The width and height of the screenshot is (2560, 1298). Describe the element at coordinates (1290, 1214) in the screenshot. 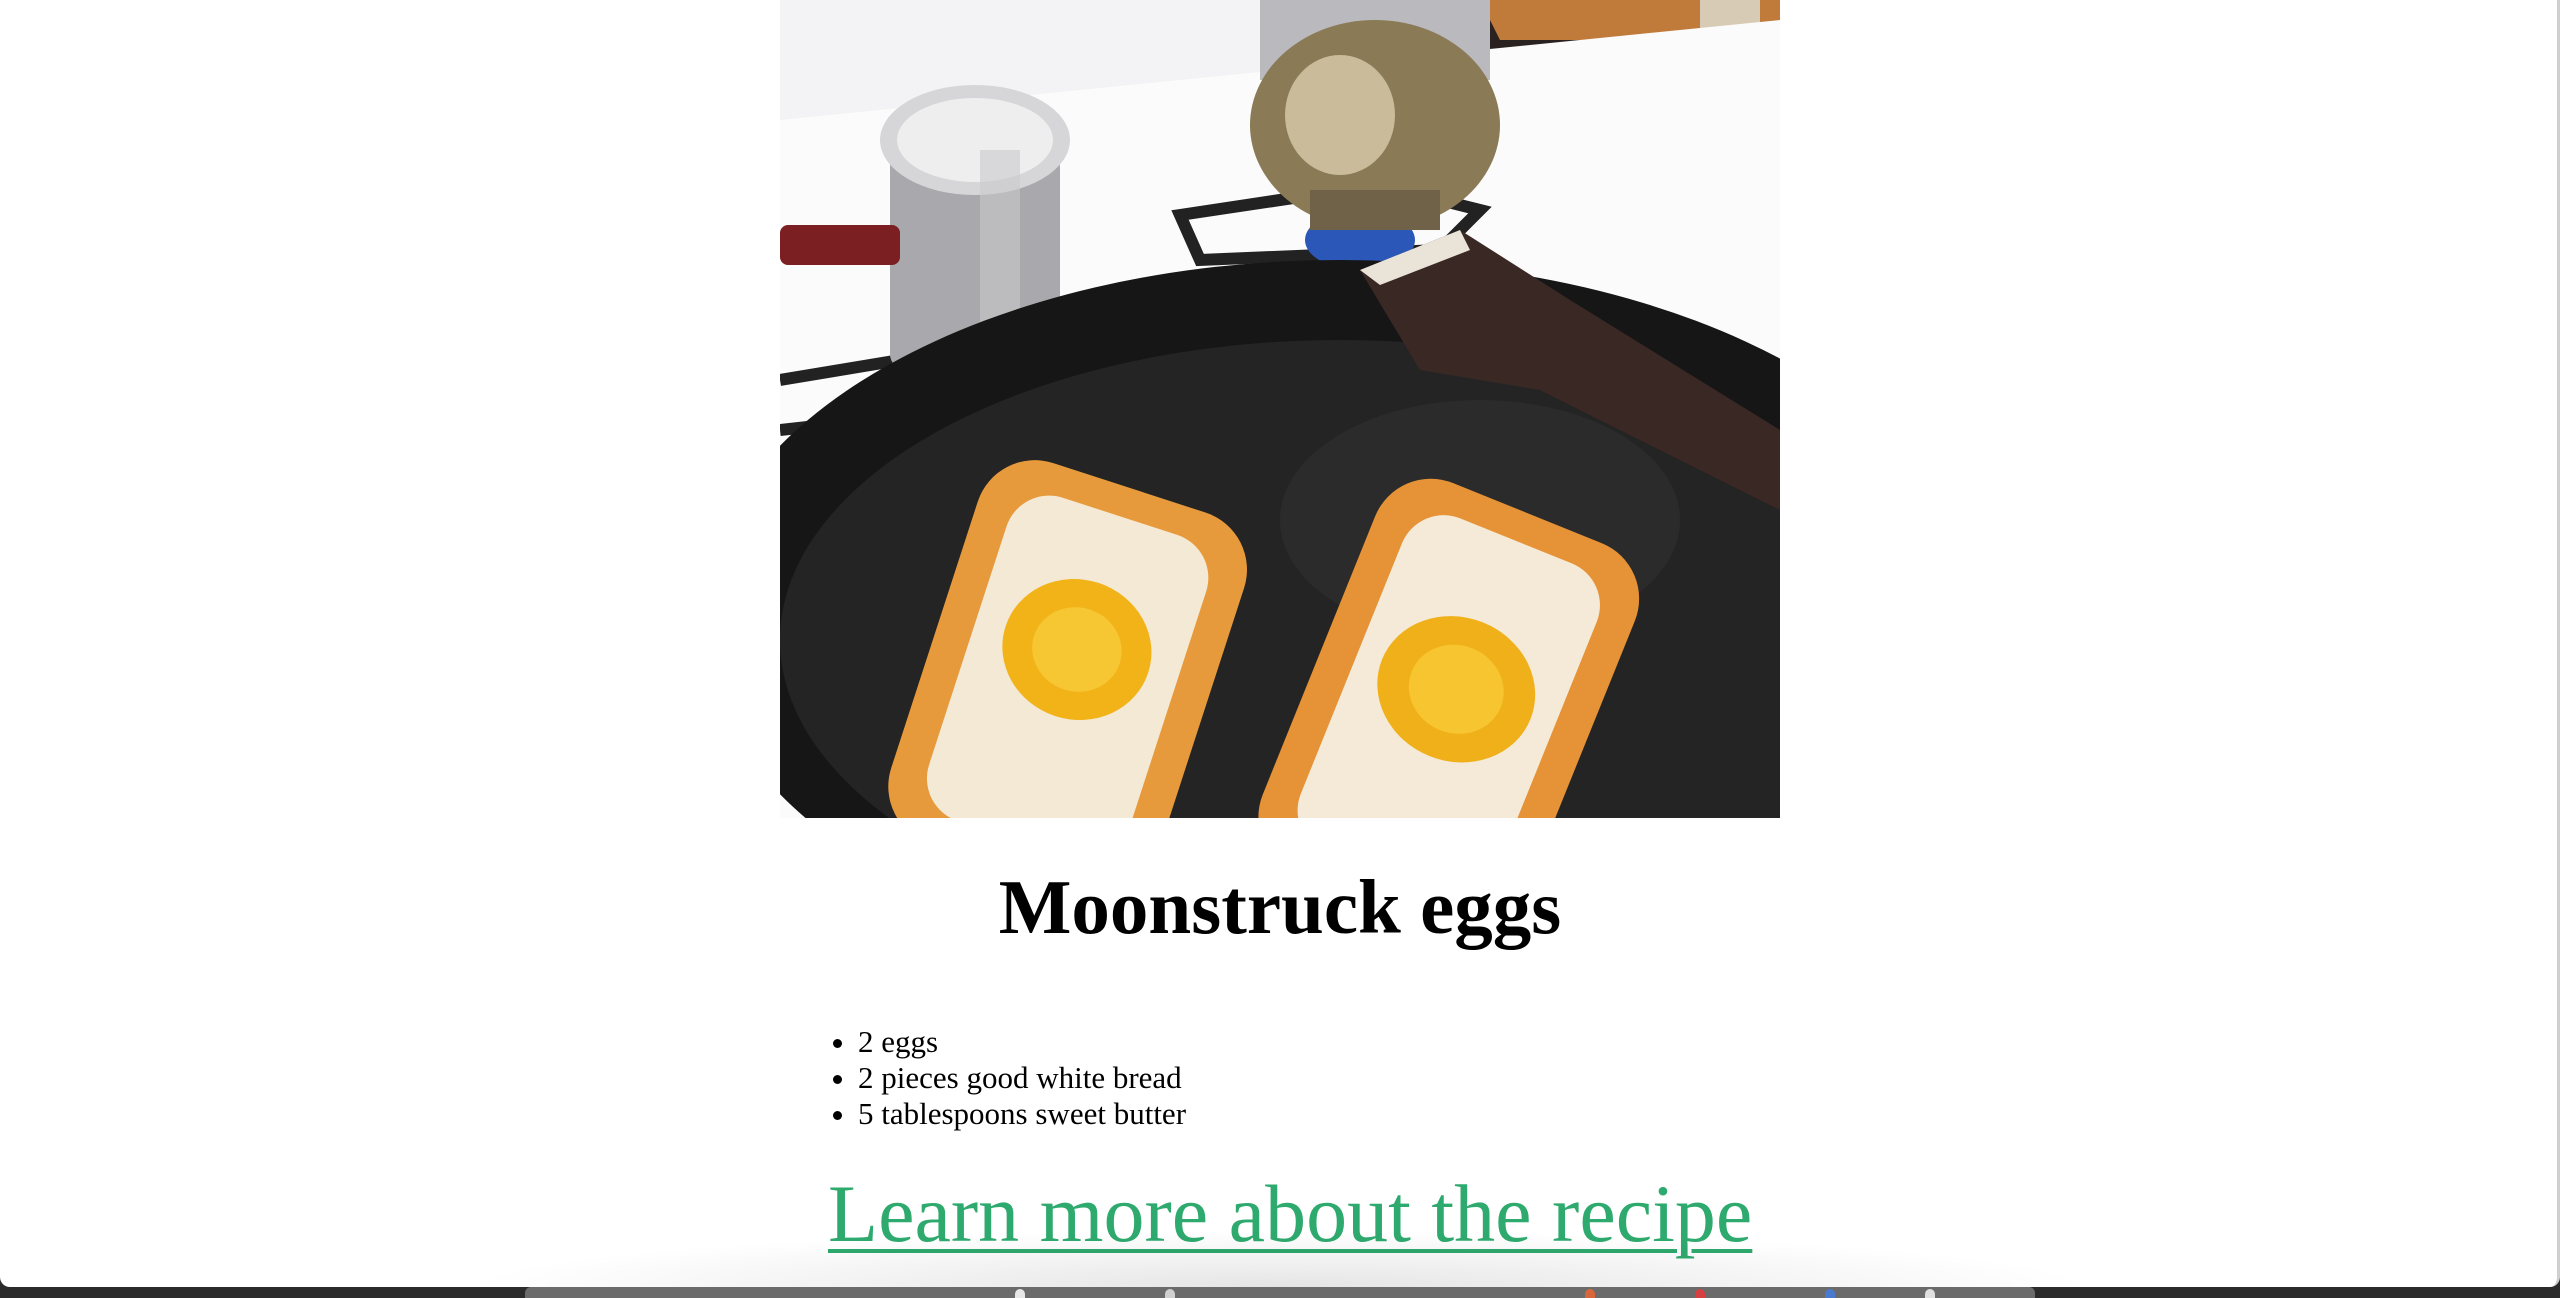

I see `learn-more-link: Learn more about the recipe` at that location.